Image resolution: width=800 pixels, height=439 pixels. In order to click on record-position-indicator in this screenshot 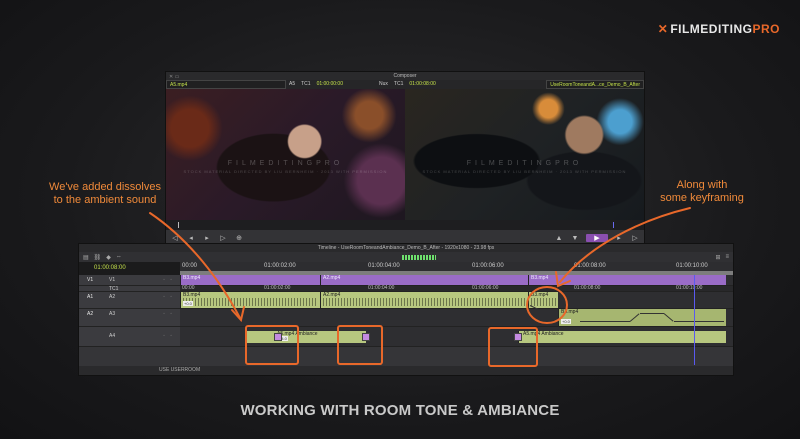, I will do `click(613, 225)`.